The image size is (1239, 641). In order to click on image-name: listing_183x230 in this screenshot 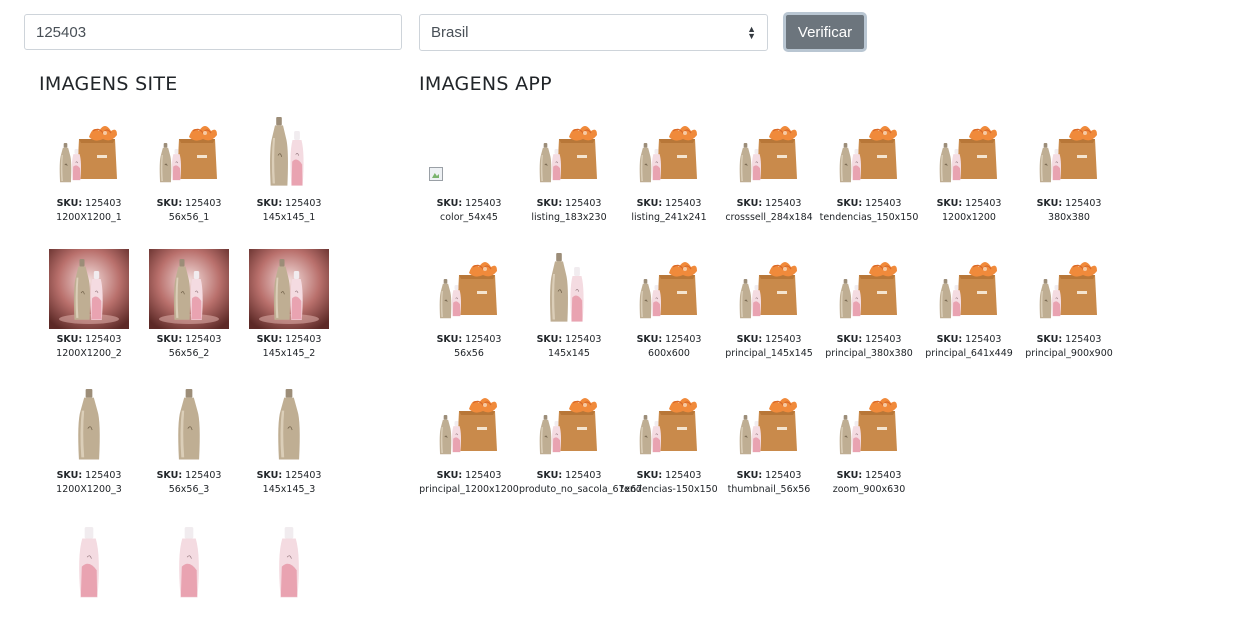, I will do `click(569, 217)`.